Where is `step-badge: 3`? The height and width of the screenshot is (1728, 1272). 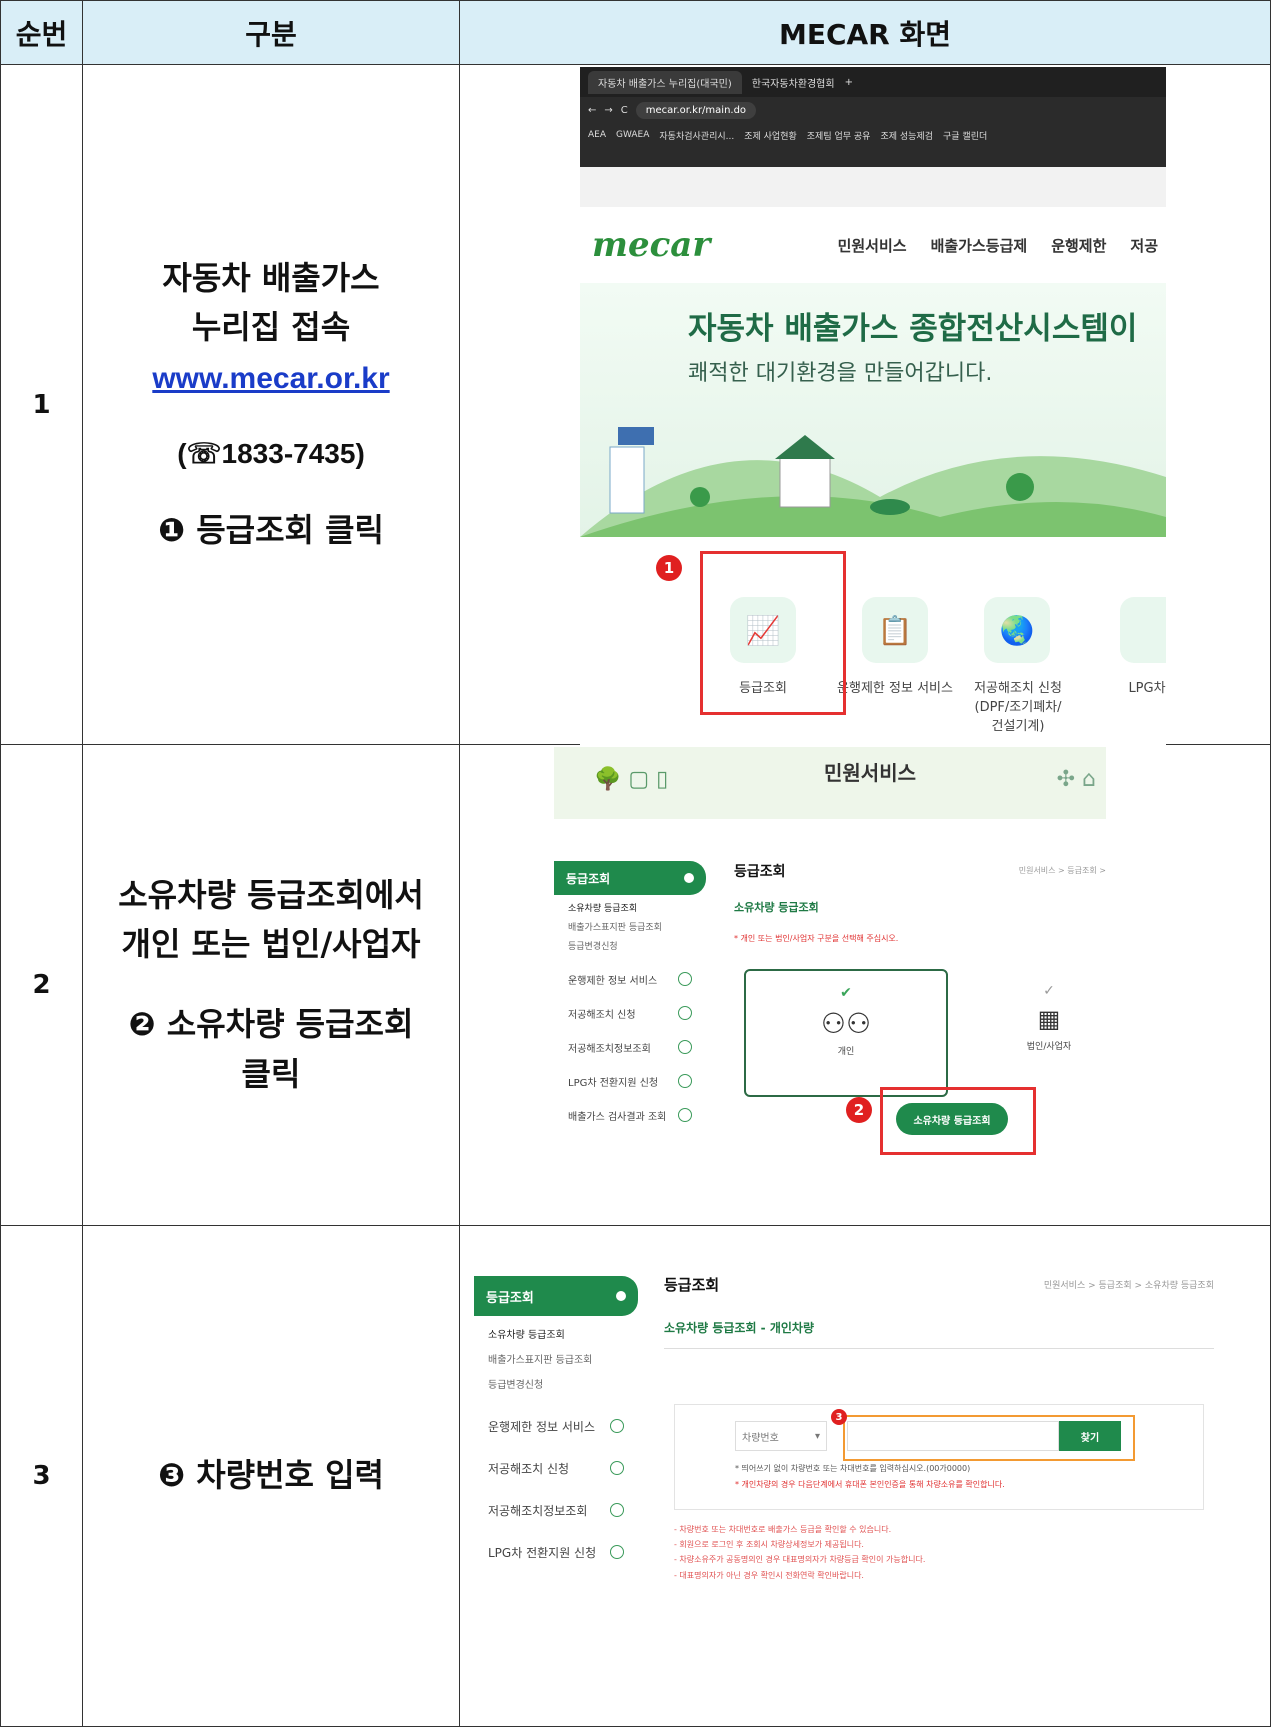 step-badge: 3 is located at coordinates (839, 1417).